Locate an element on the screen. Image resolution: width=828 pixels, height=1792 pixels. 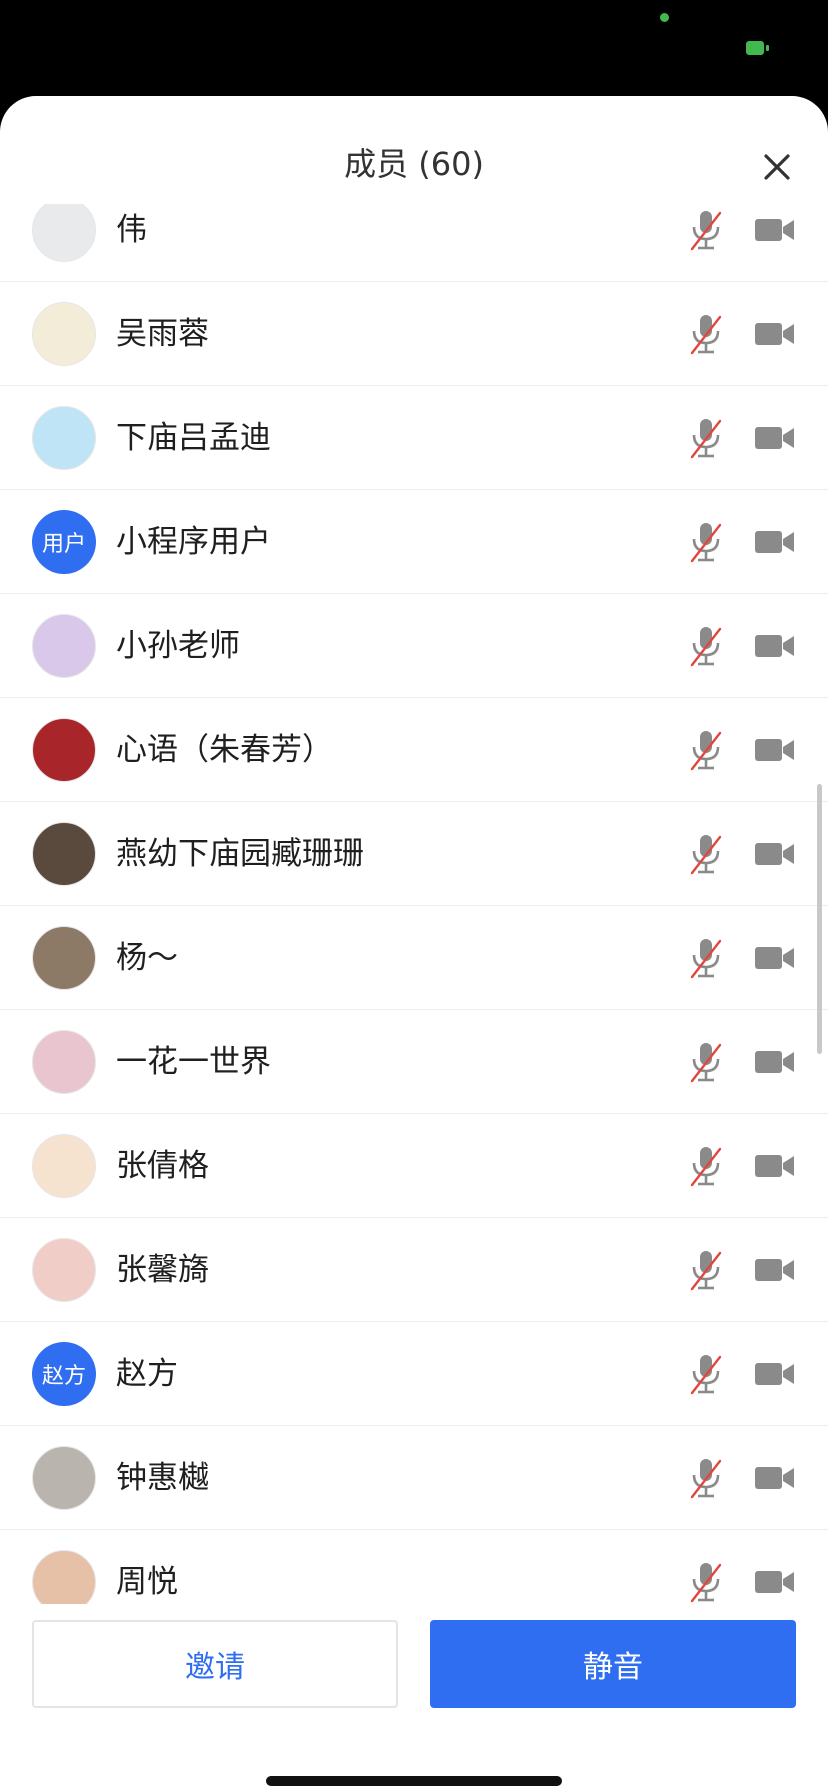
member-name: 周悦 is located at coordinates (147, 1582).